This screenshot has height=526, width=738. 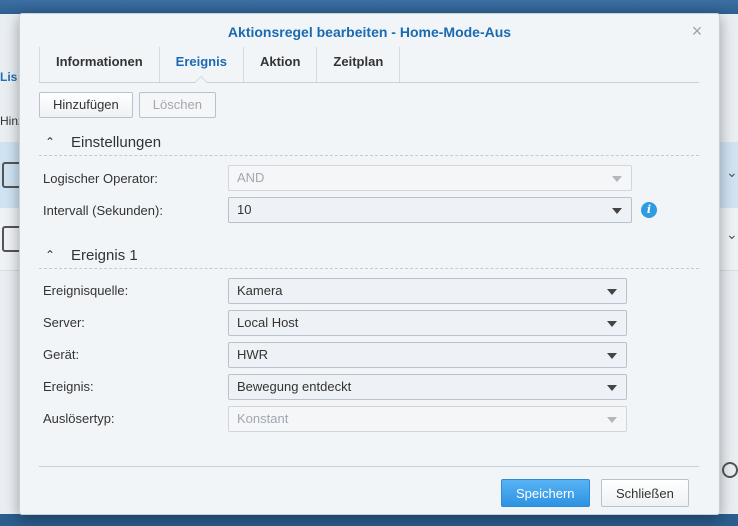 What do you see at coordinates (430, 210) in the screenshot?
I see `interval-select: 10` at bounding box center [430, 210].